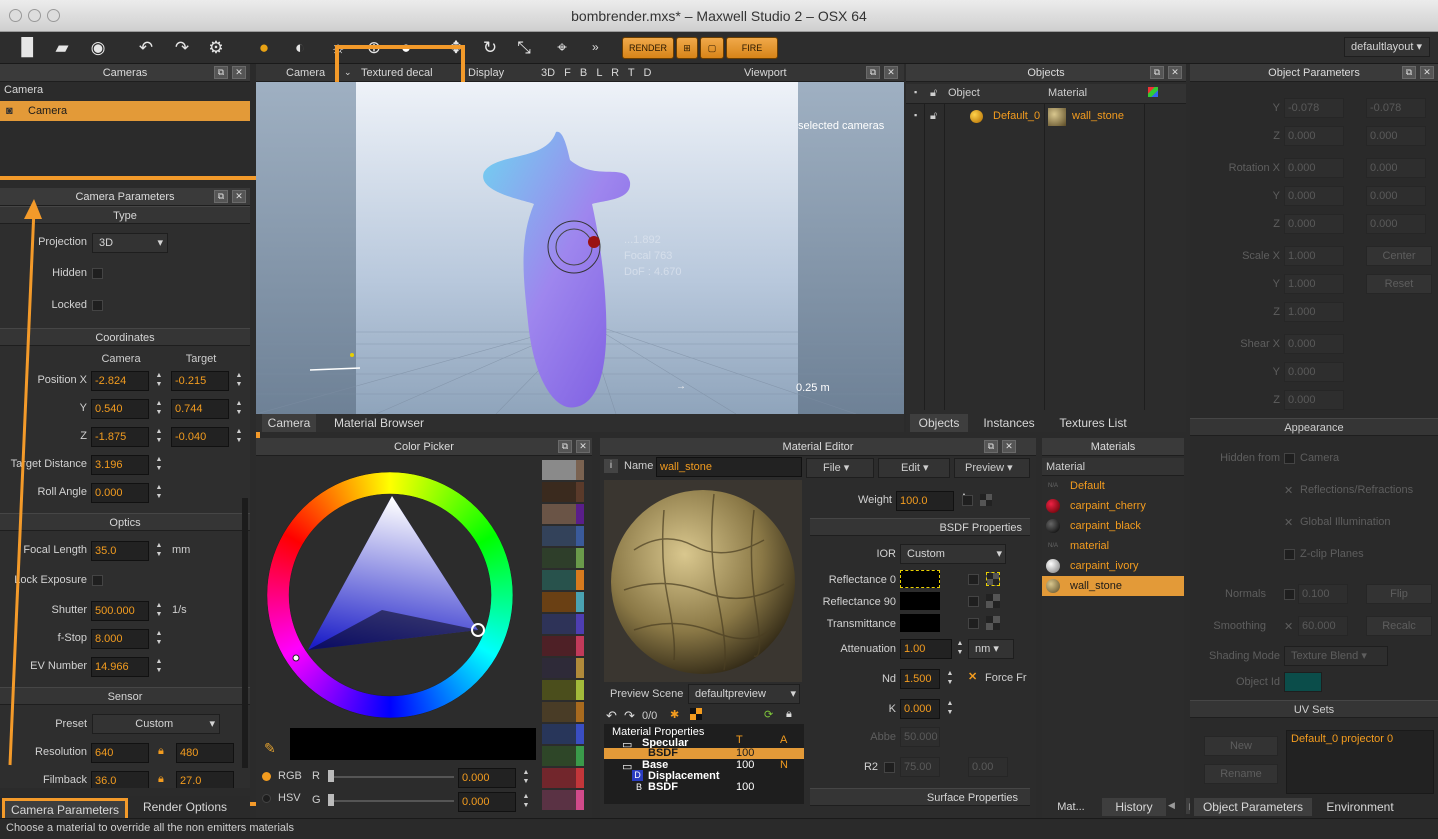  Describe the element at coordinates (920, 767) in the screenshot. I see `r2-field-a: 75.00` at that location.